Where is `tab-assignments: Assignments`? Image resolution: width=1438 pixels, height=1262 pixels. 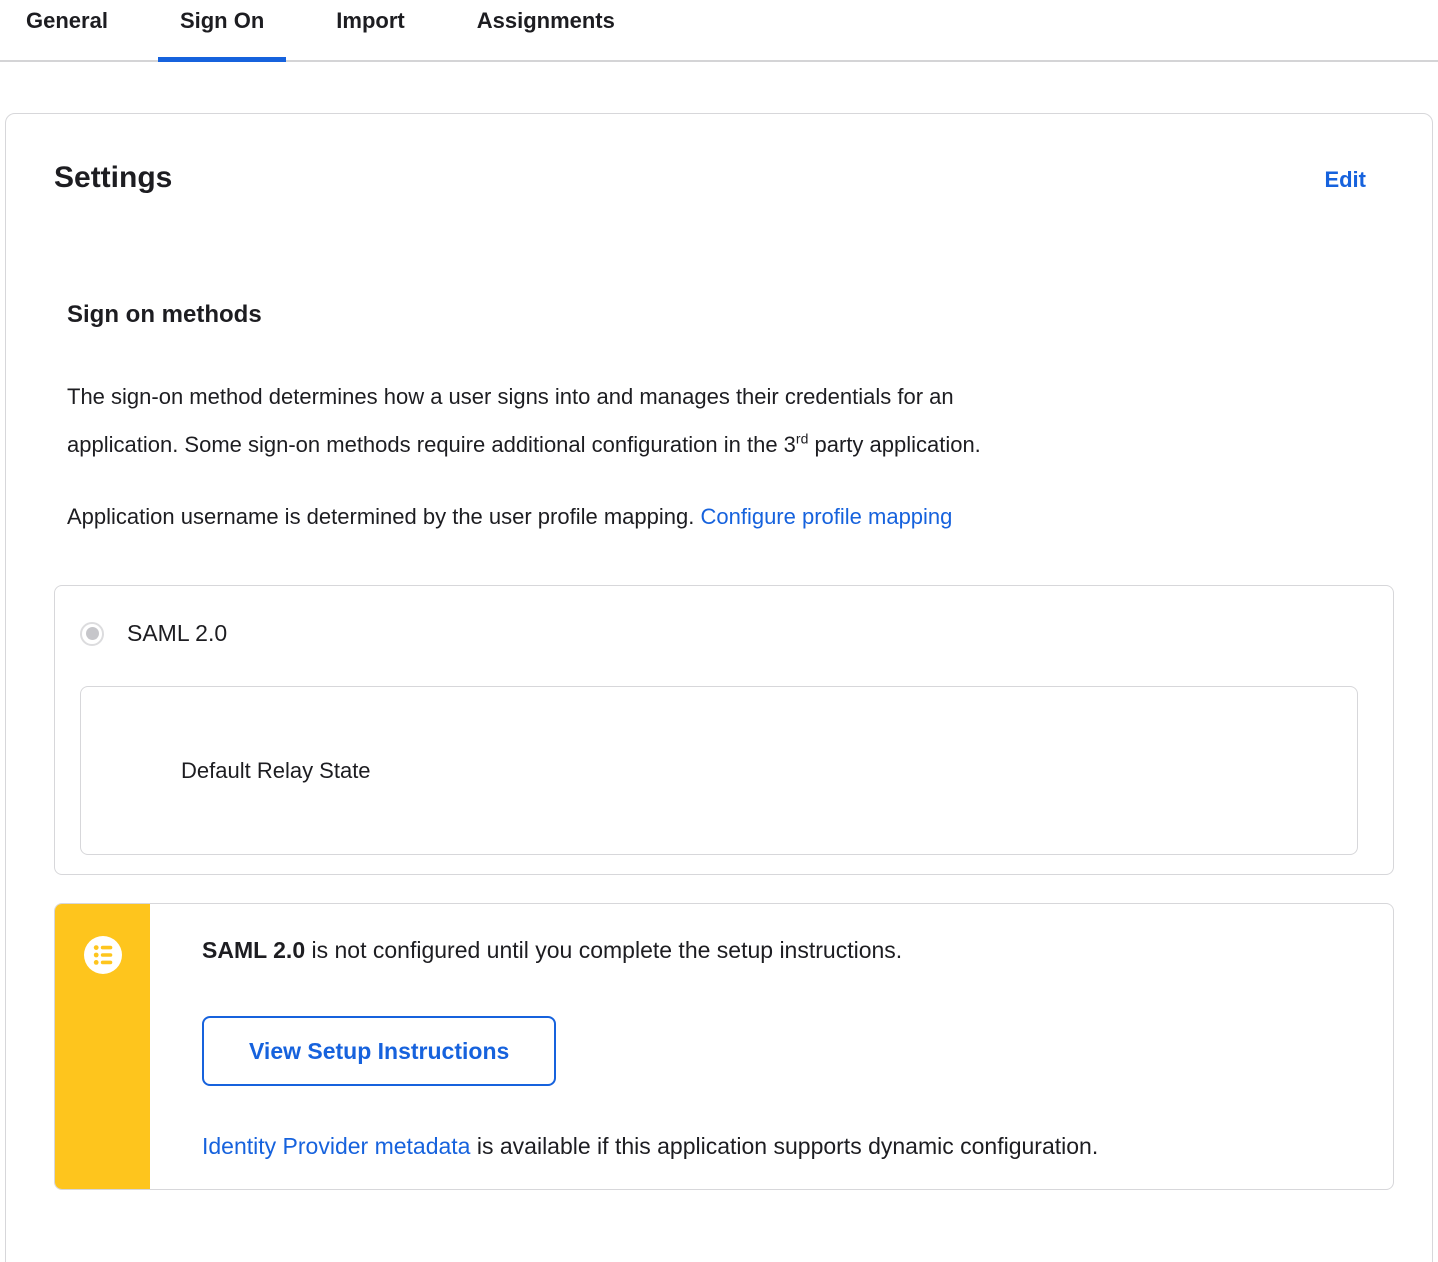 tab-assignments: Assignments is located at coordinates (546, 34).